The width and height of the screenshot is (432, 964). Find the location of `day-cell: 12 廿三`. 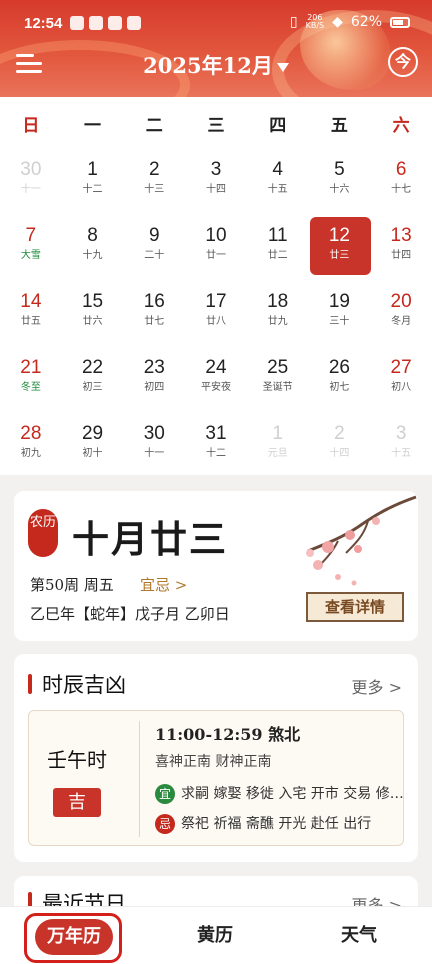

day-cell: 12 廿三 is located at coordinates (340, 250).